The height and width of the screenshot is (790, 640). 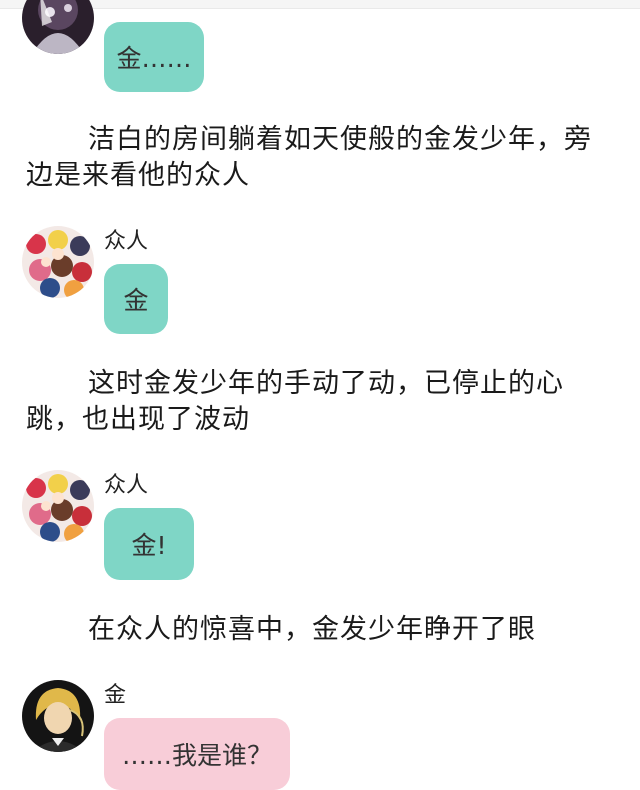 I want to click on blond-boy-avatar, so click(x=58, y=716).